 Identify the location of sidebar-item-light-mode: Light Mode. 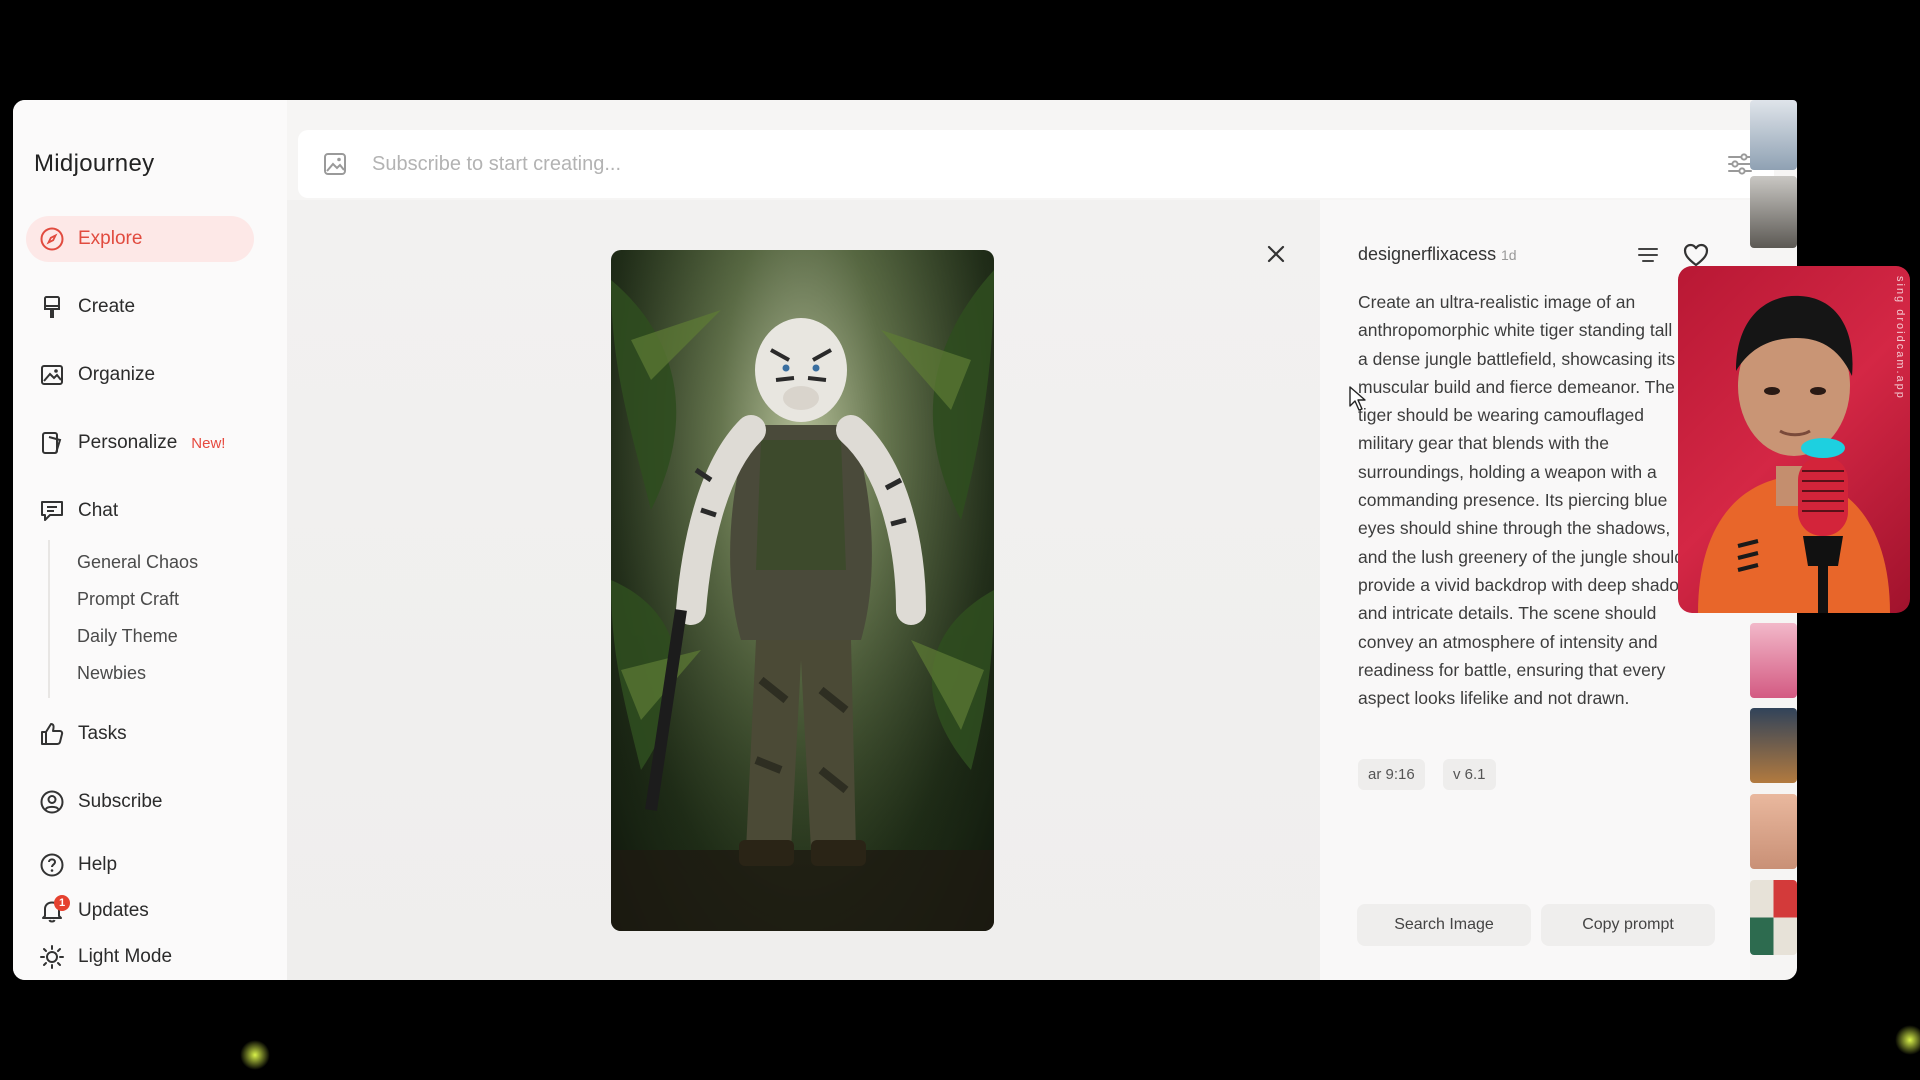
(140, 957).